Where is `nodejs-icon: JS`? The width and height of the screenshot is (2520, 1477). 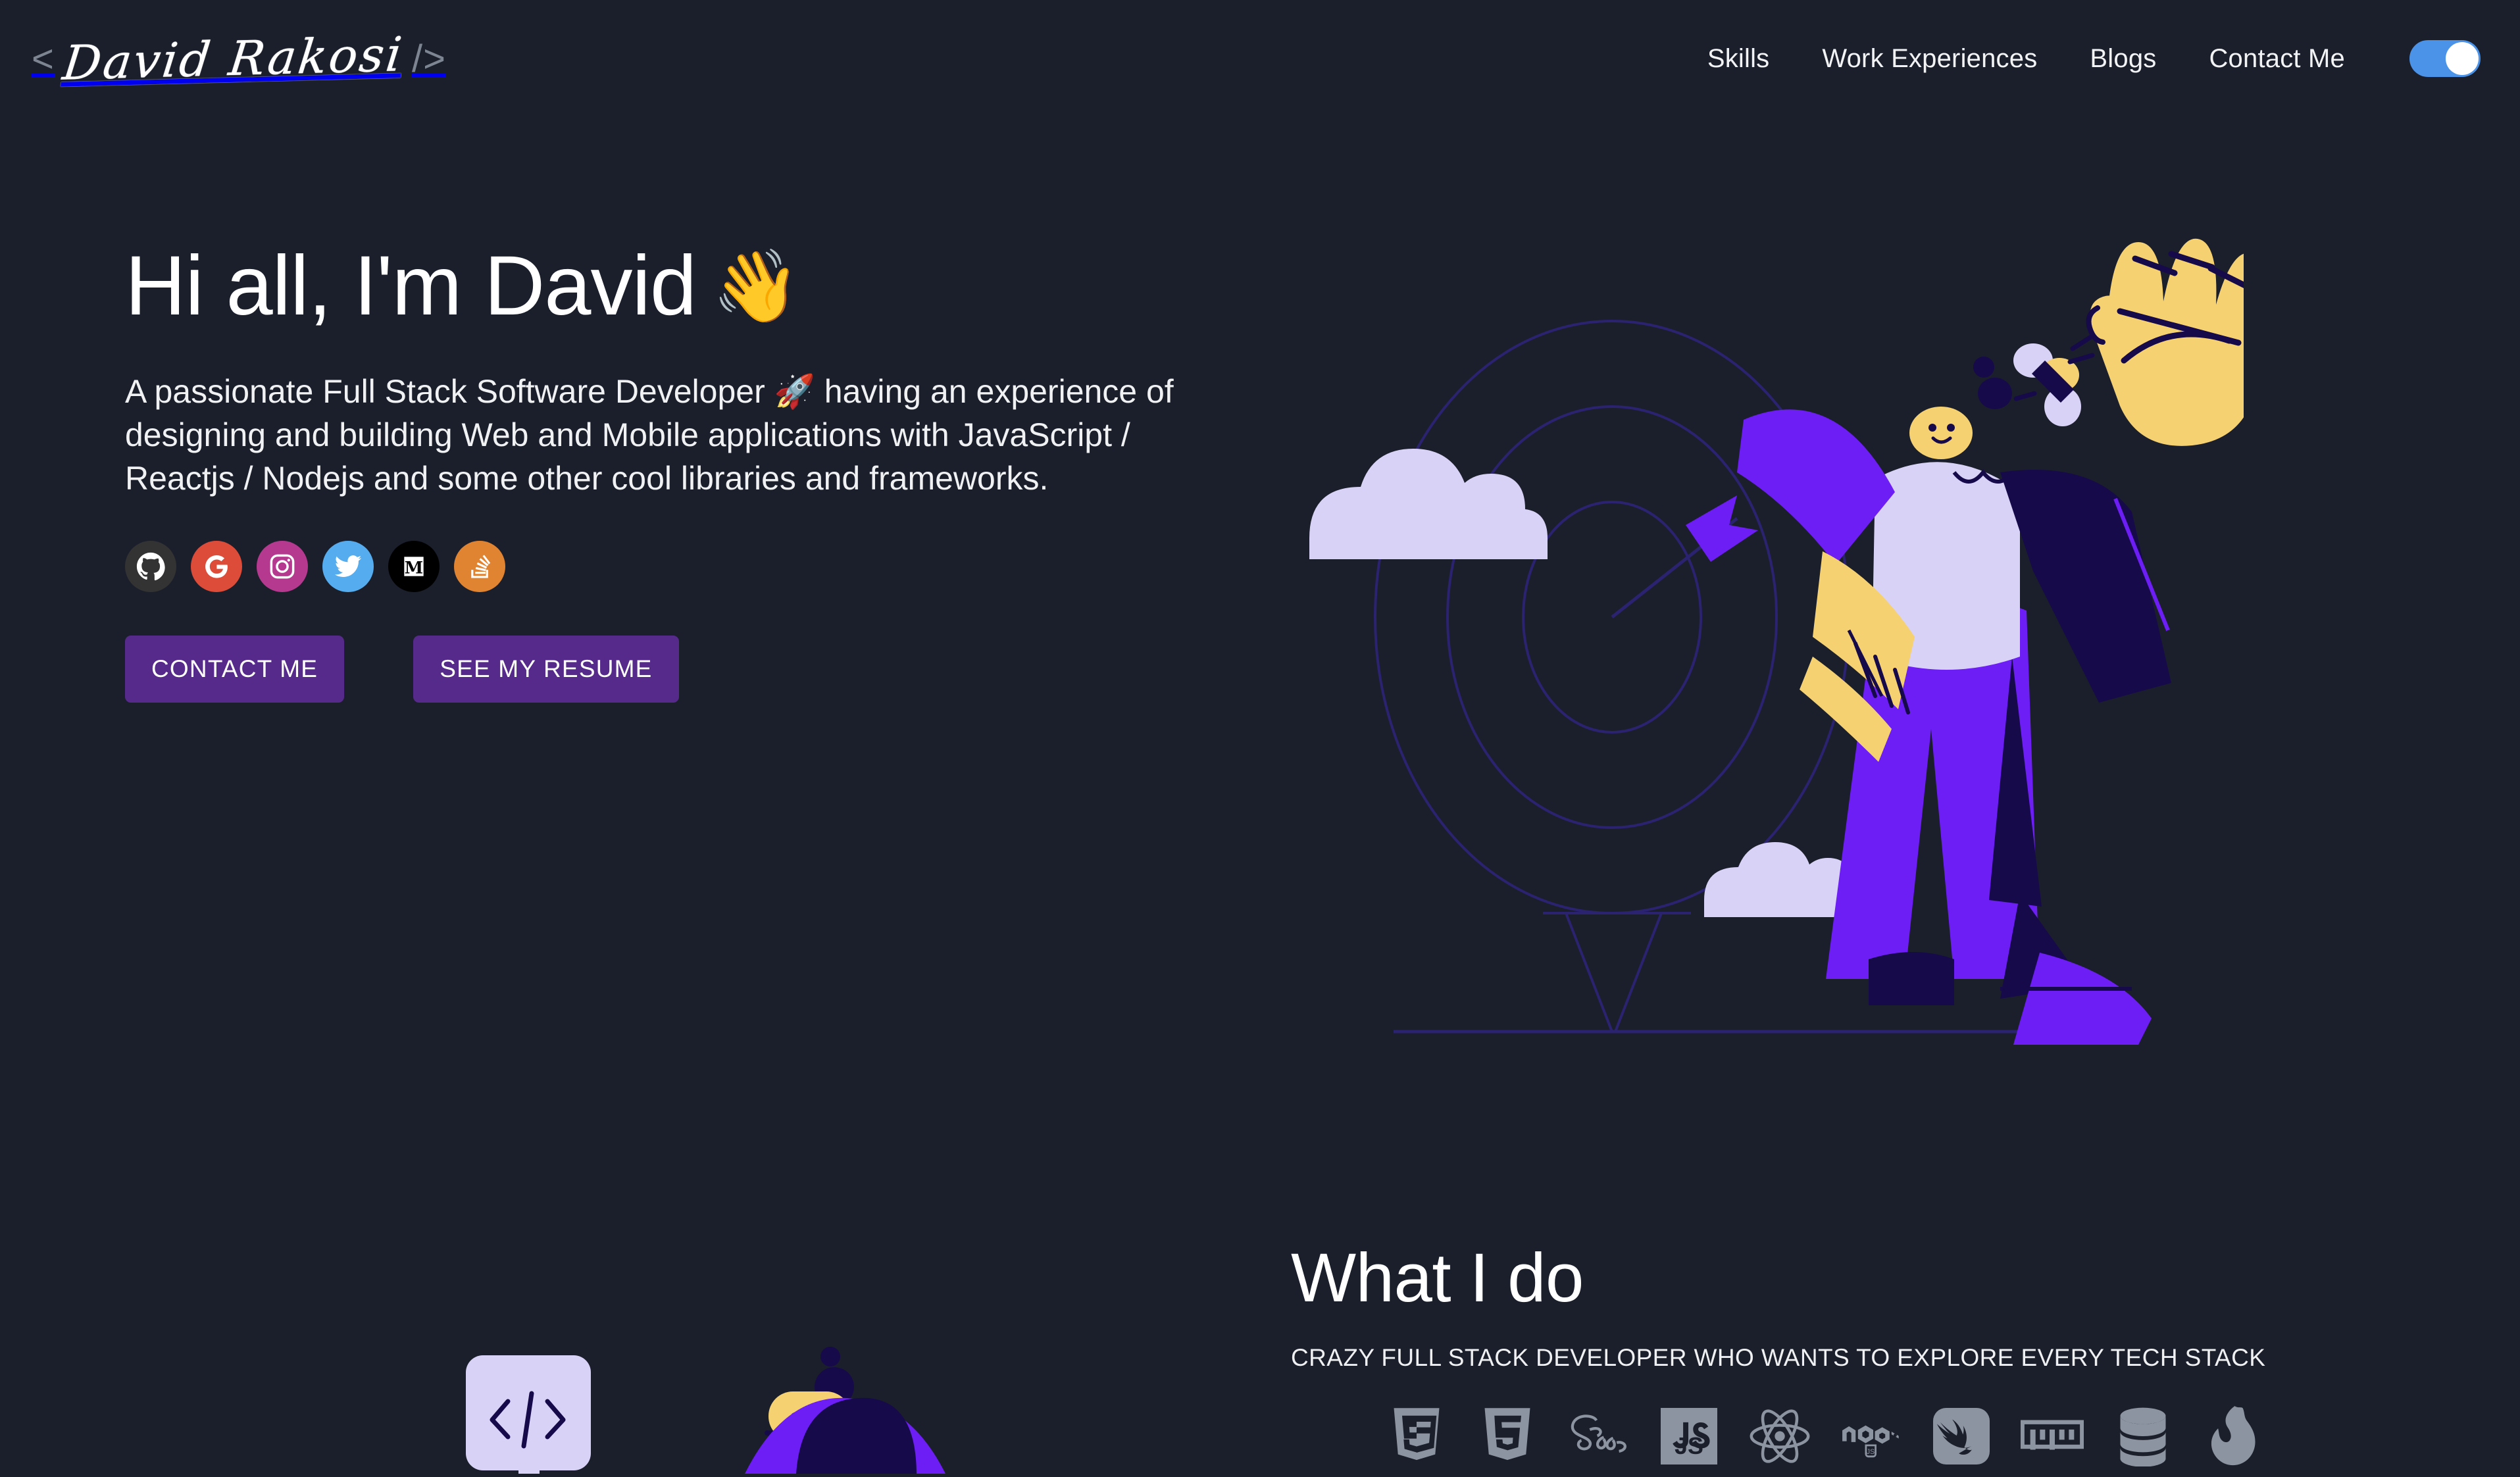
nodejs-icon: JS is located at coordinates (1870, 1436).